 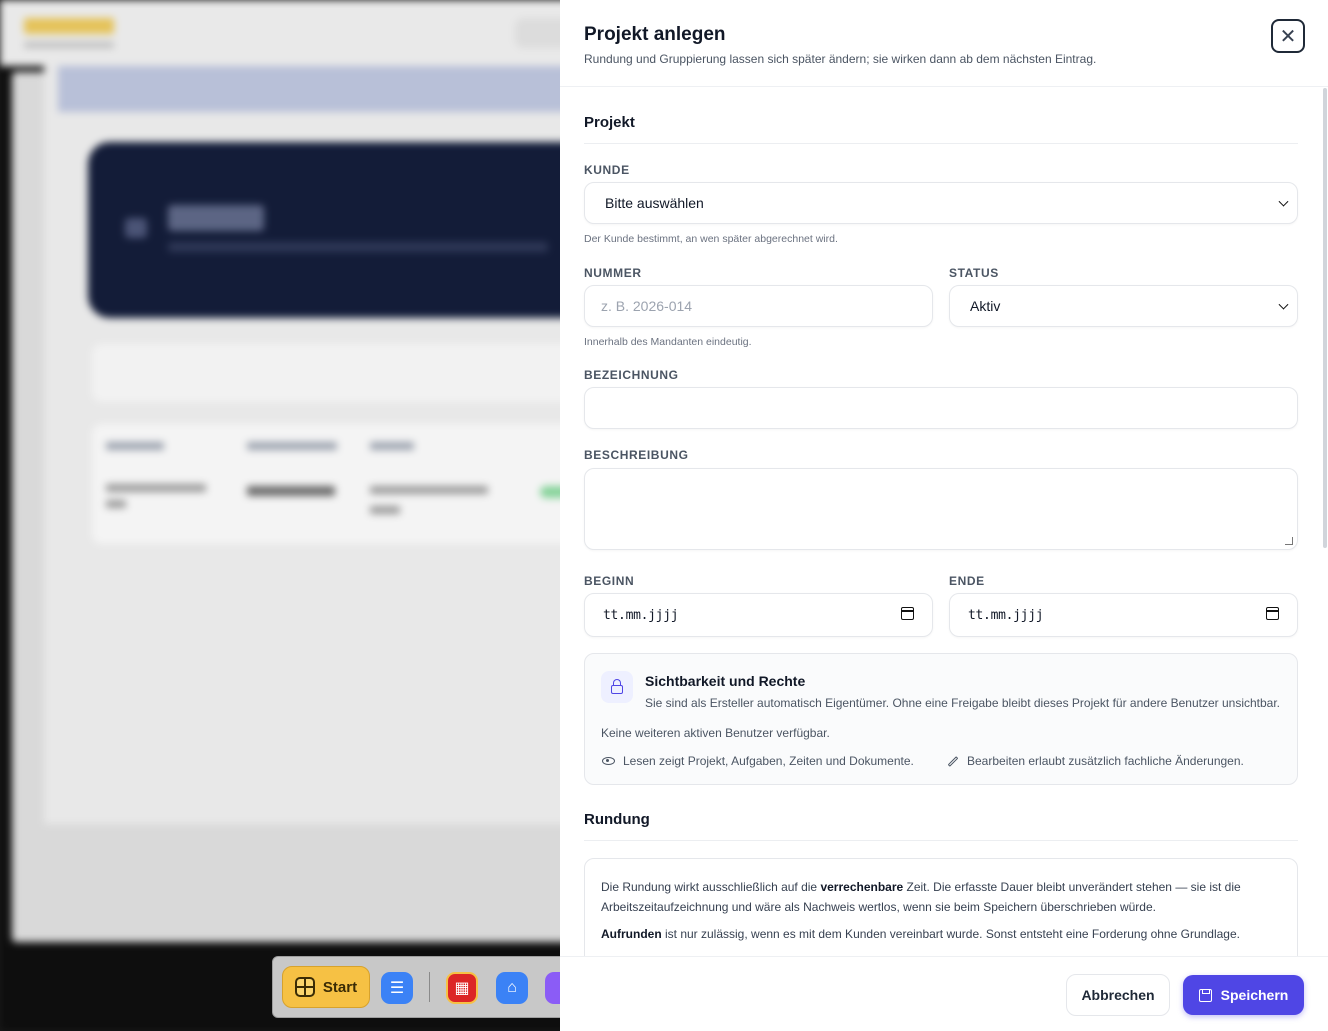 I want to click on permissions-title: Sichtbarkeit und Rechte, so click(x=725, y=681).